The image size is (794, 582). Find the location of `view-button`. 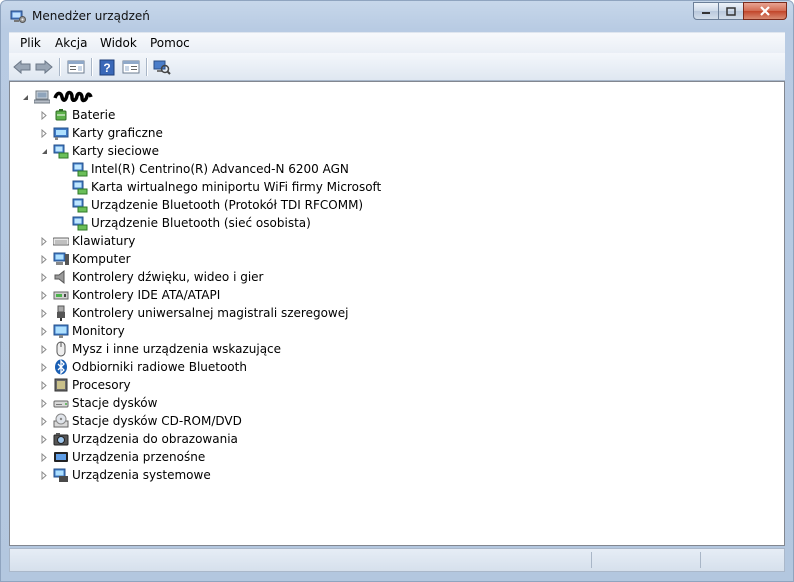

view-button is located at coordinates (131, 67).